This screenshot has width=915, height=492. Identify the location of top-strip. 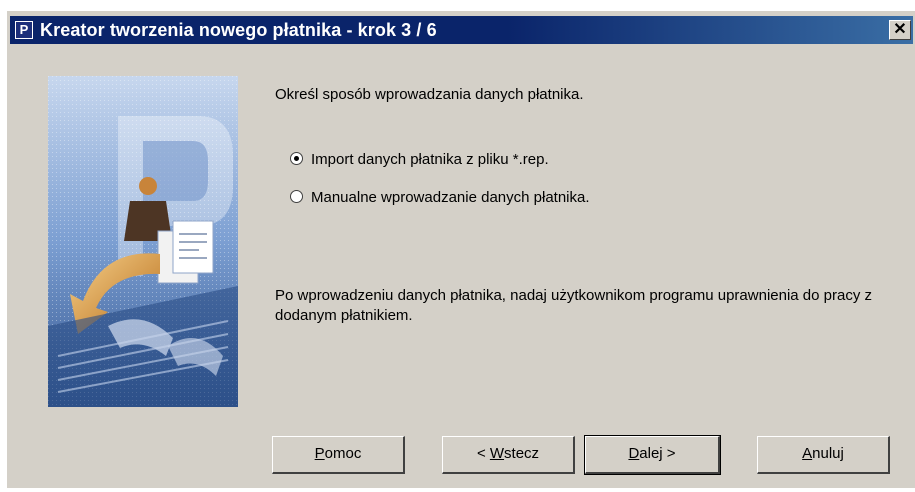
(457, 5).